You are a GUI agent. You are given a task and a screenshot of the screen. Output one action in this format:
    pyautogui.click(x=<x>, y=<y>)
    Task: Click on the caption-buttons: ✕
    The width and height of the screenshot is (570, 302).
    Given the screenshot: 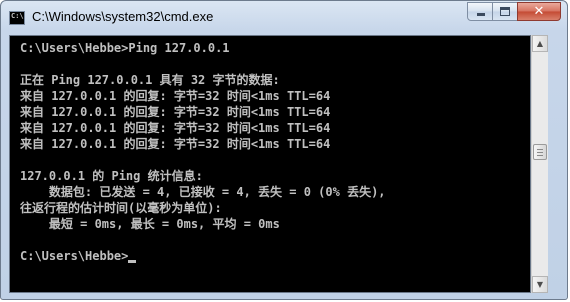 What is the action you would take?
    pyautogui.click(x=514, y=12)
    